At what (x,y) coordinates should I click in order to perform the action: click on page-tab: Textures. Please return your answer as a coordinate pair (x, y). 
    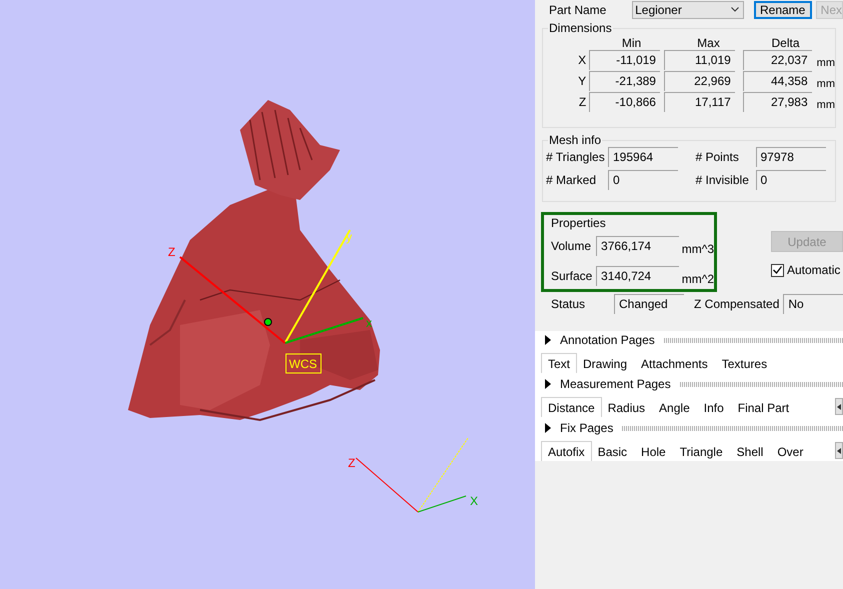
    Looking at the image, I should click on (745, 363).